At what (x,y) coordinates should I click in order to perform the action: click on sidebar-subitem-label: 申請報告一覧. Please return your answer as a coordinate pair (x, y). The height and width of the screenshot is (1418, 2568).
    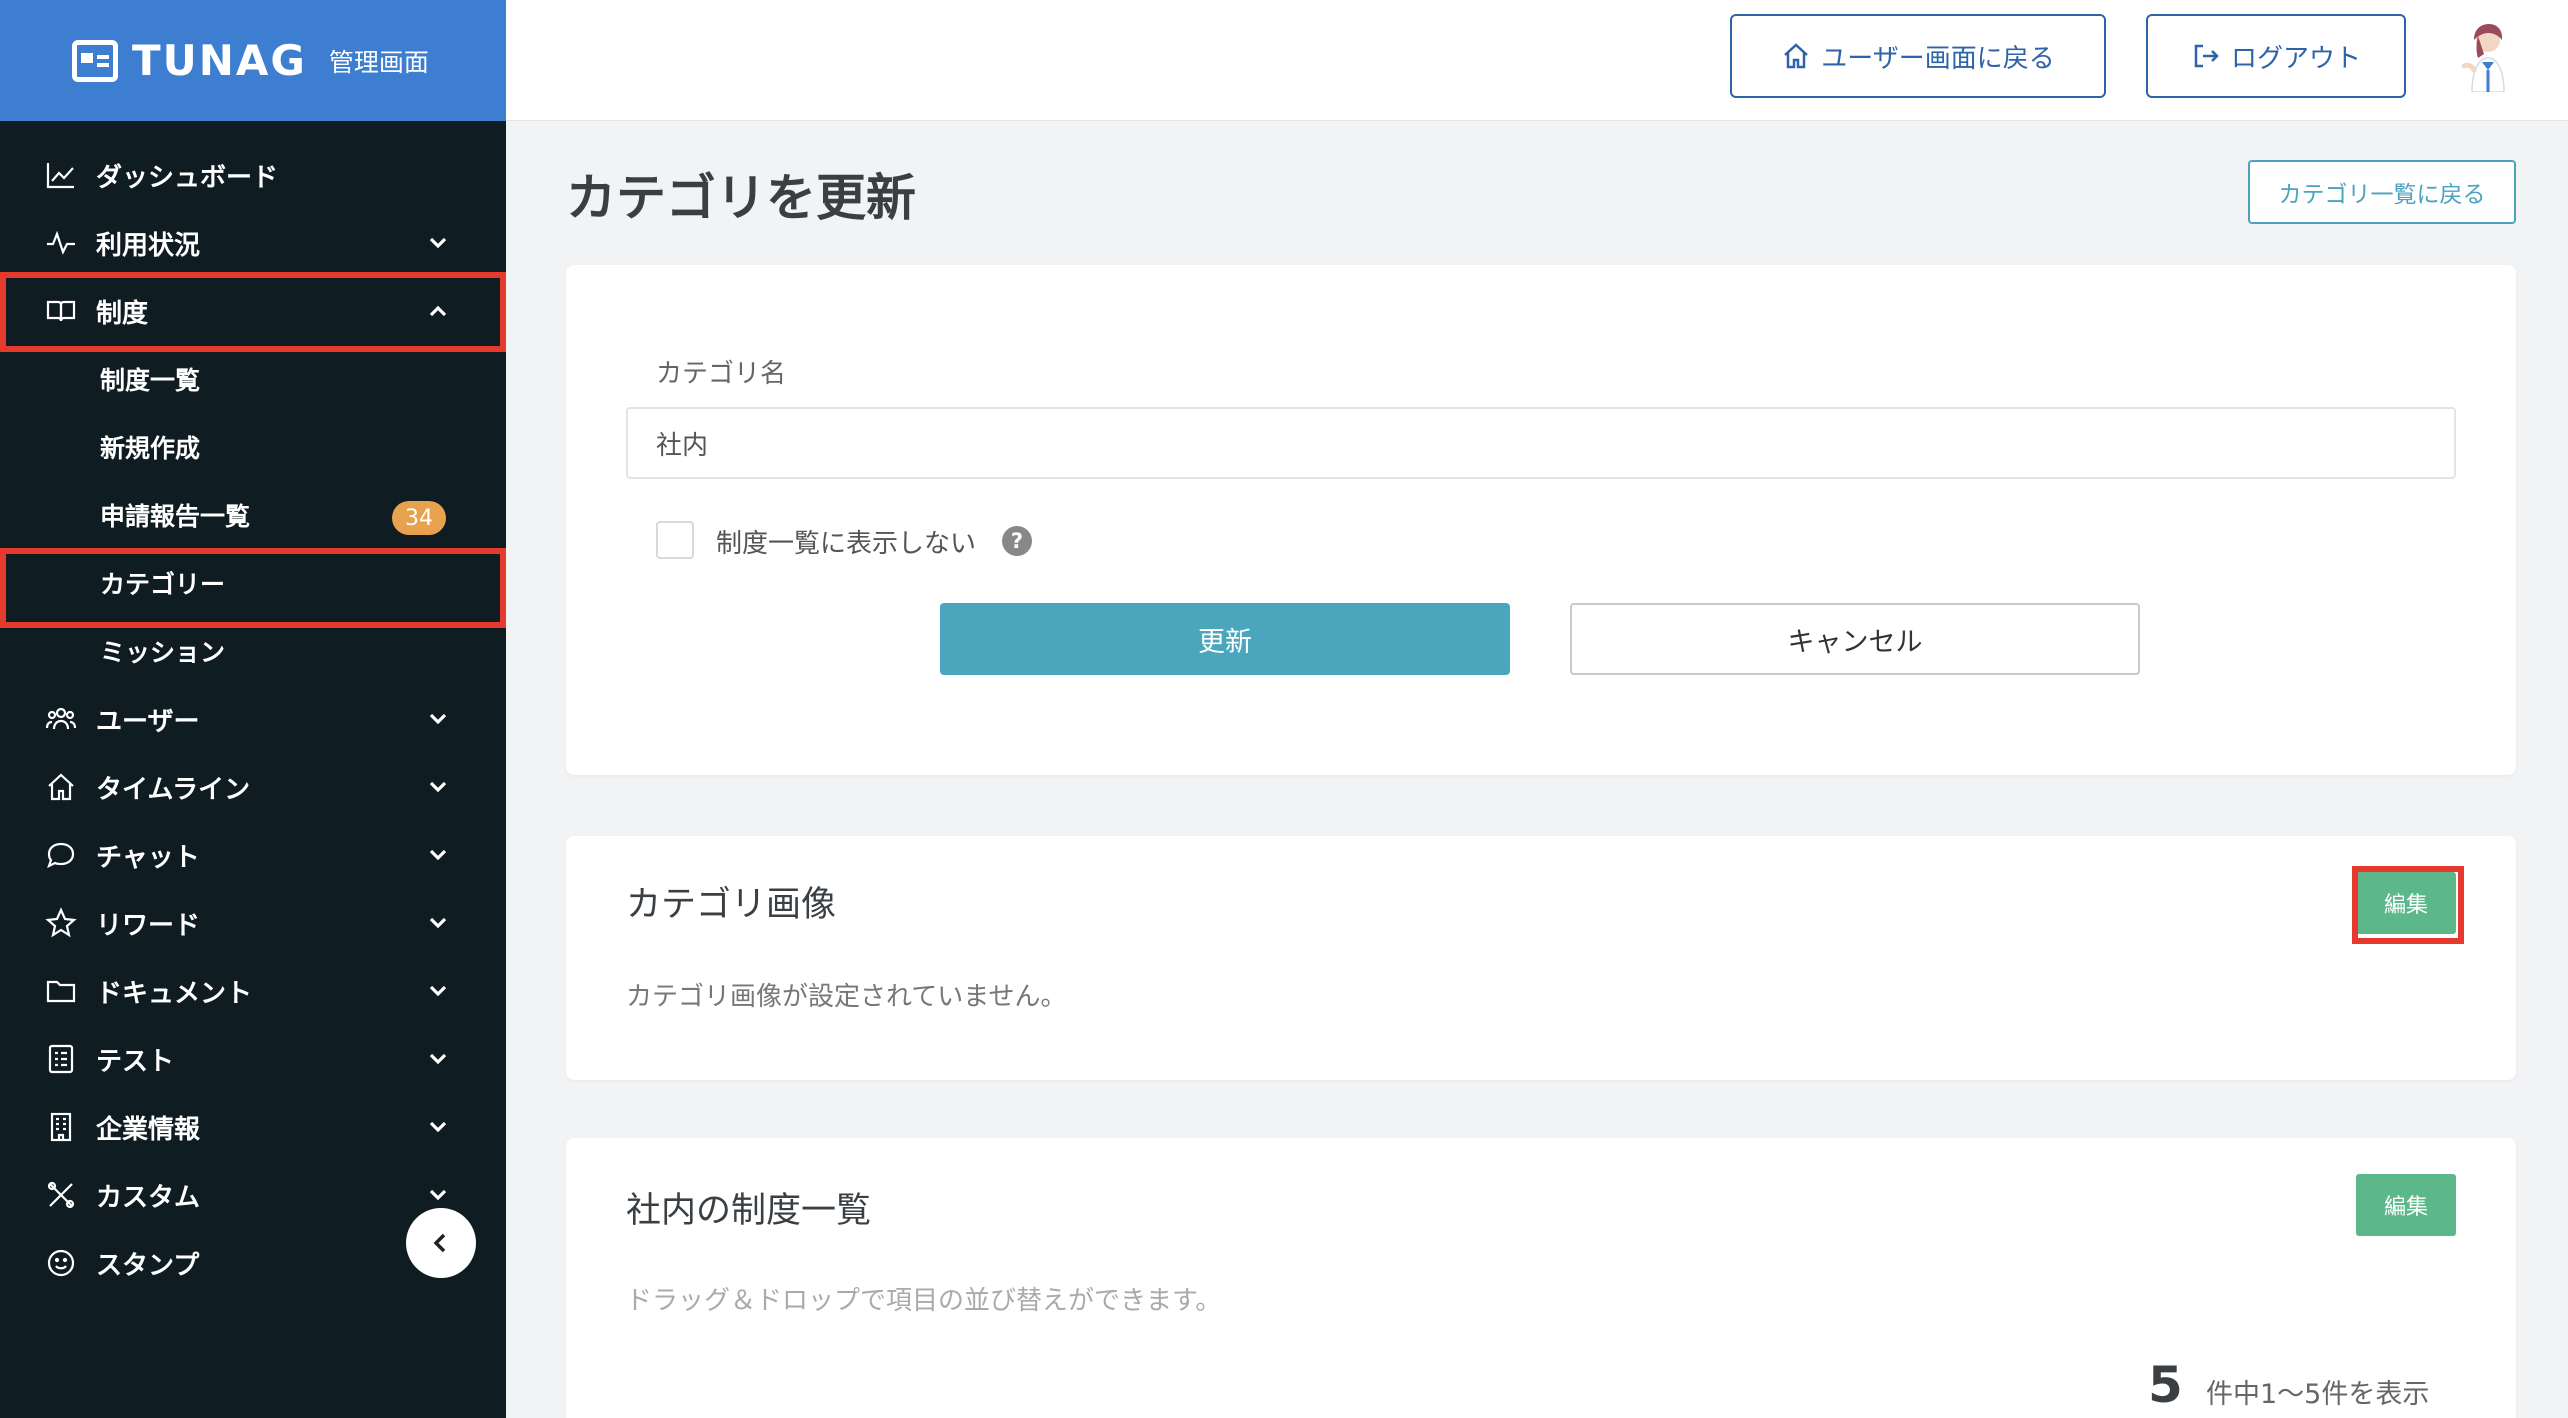
    Looking at the image, I should click on (175, 516).